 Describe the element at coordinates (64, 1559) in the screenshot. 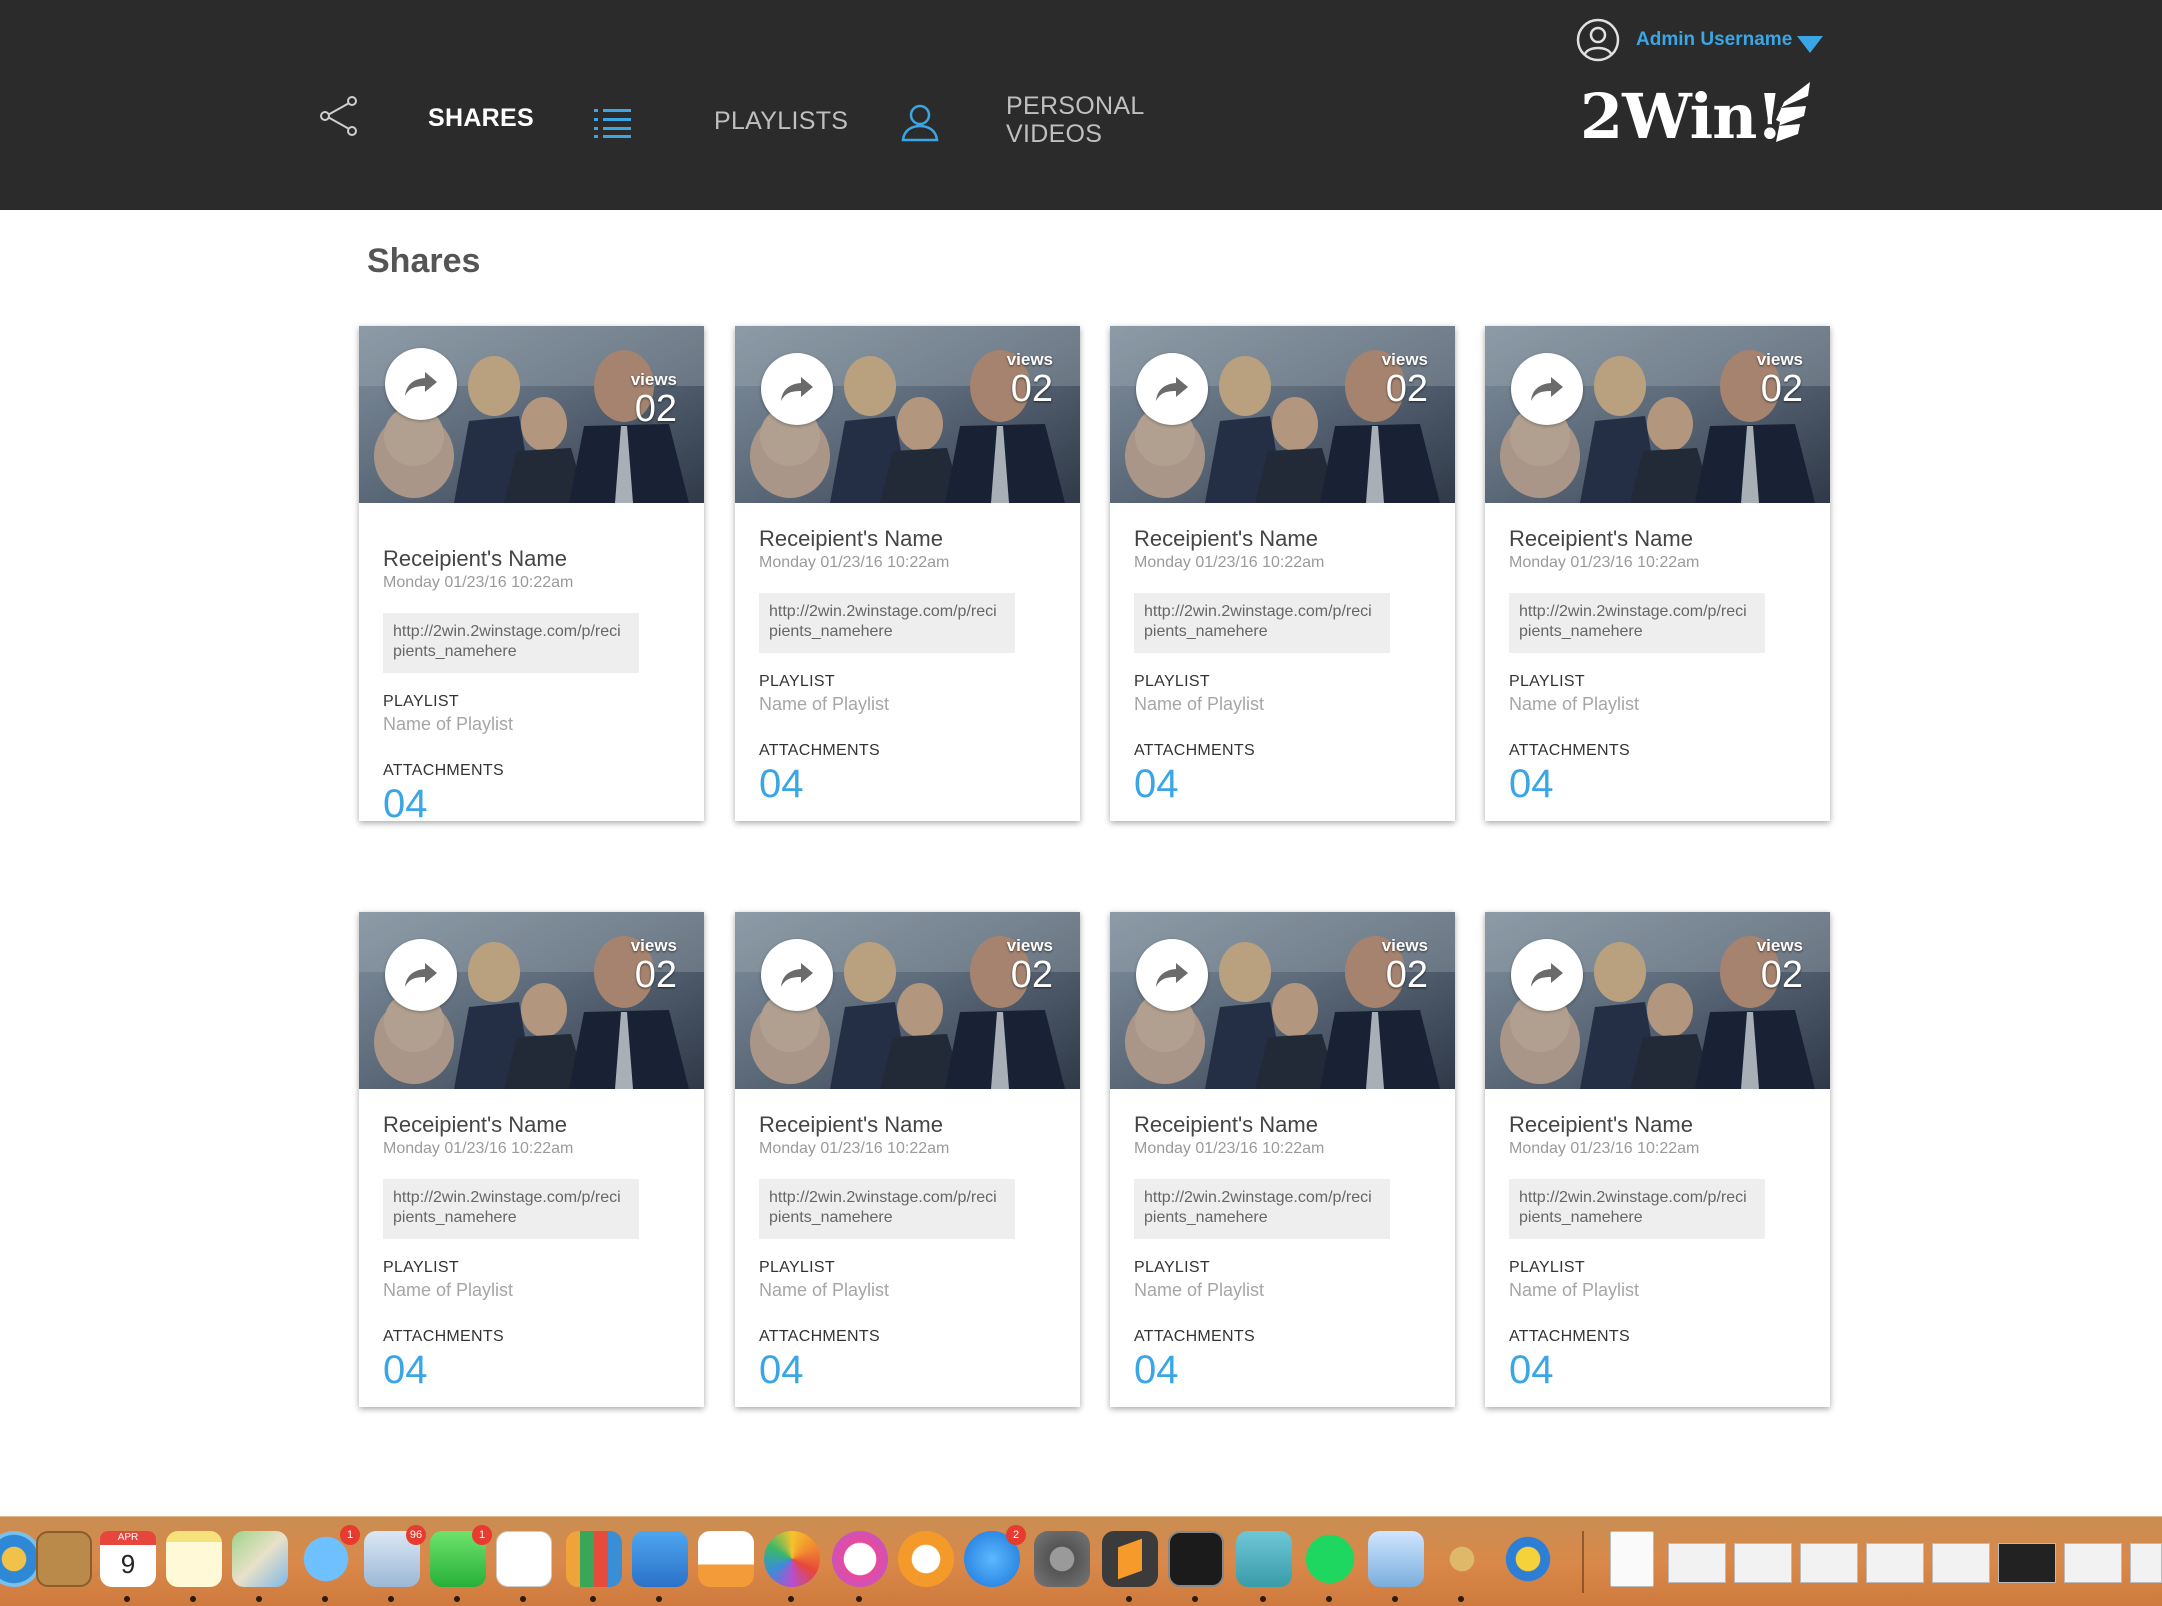

I see `contacts-icon` at that location.